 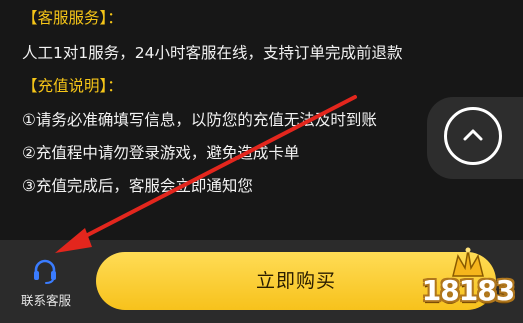 I want to click on contact-service-label: 联系客服, so click(x=45, y=300).